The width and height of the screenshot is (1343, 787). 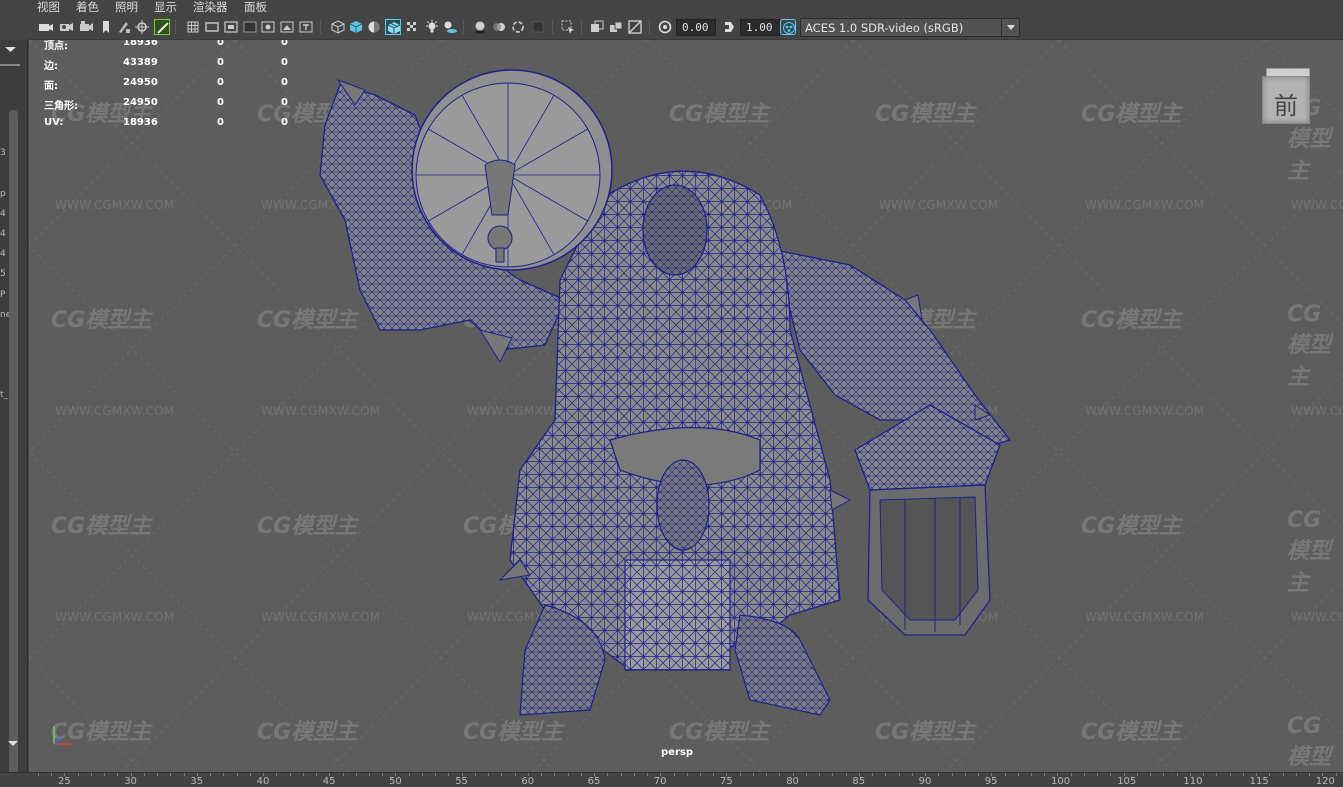 What do you see at coordinates (162, 27) in the screenshot?
I see `highlight-tool-icon` at bounding box center [162, 27].